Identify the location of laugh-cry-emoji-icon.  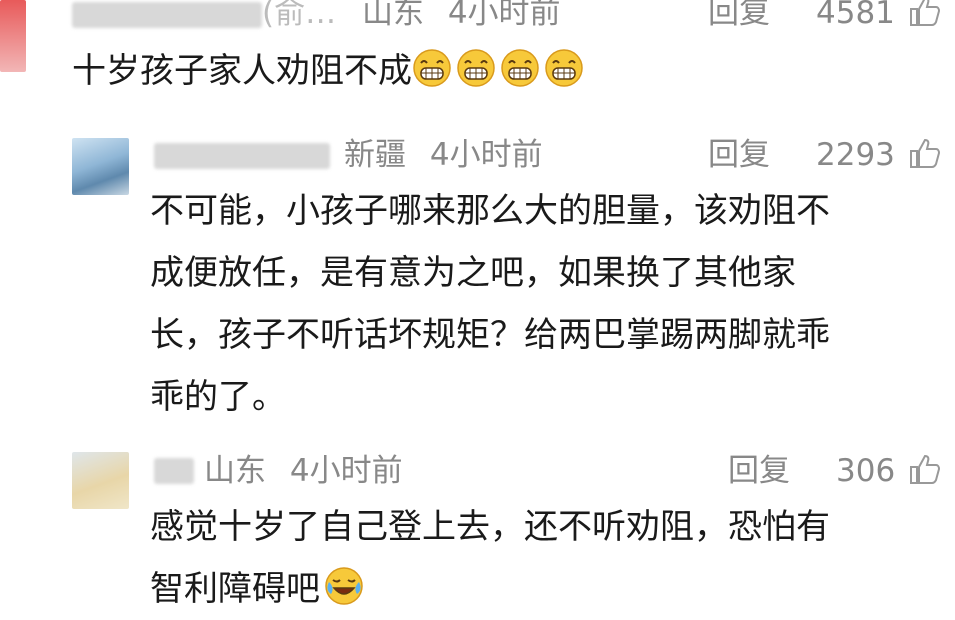
(344, 586).